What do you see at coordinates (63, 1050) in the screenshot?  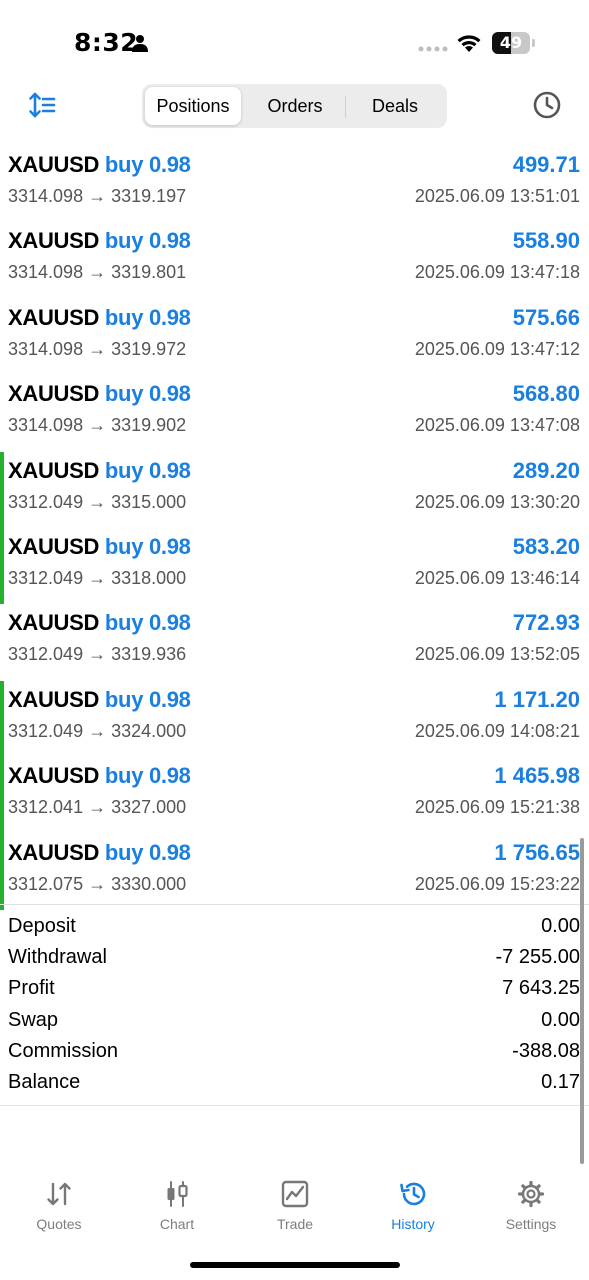 I see `summary-label: Commission` at bounding box center [63, 1050].